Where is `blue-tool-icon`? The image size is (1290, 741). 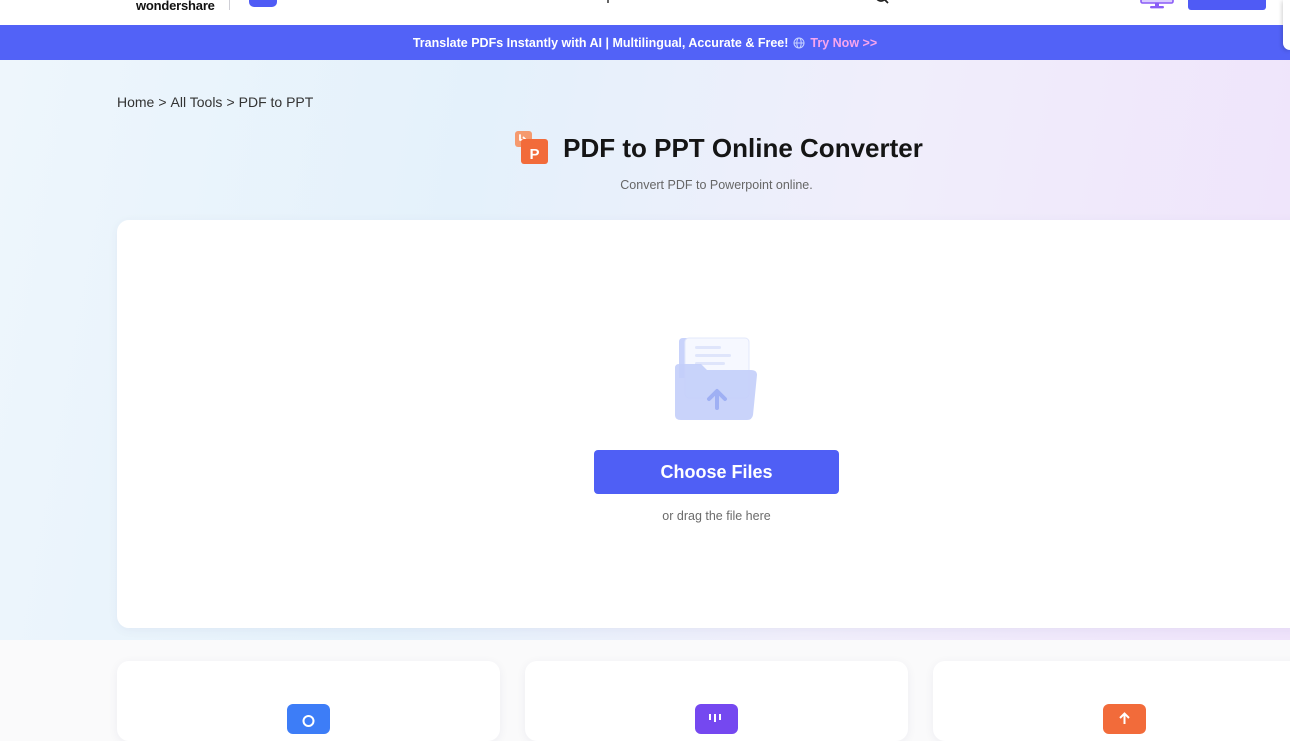
blue-tool-icon is located at coordinates (308, 719).